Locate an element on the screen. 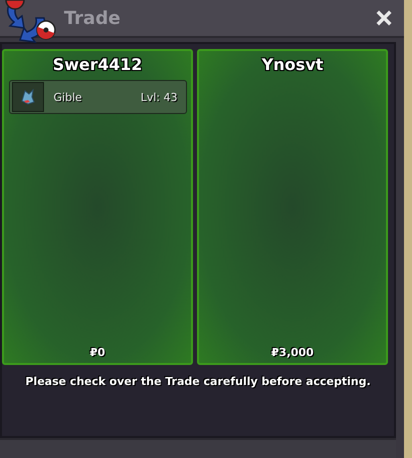 The image size is (412, 458). trader-name: Swer4412 is located at coordinates (97, 64).